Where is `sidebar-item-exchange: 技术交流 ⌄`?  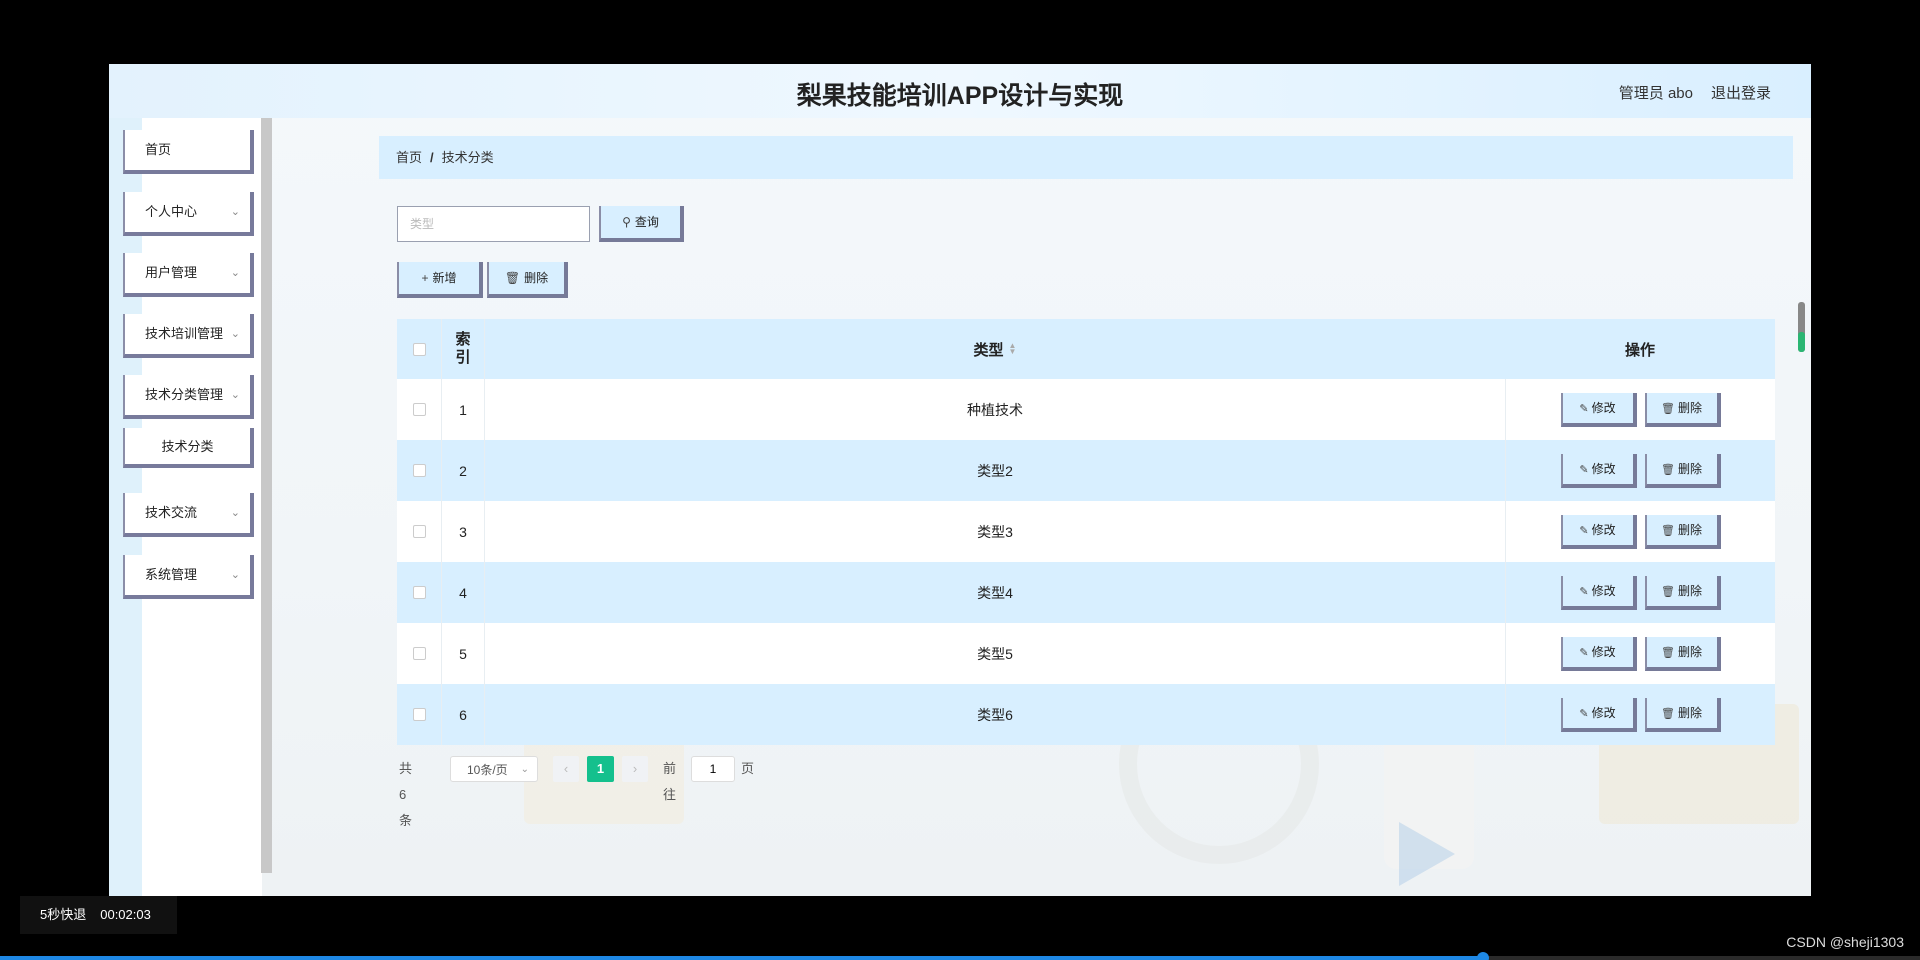 sidebar-item-exchange: 技术交流 ⌄ is located at coordinates (188, 515).